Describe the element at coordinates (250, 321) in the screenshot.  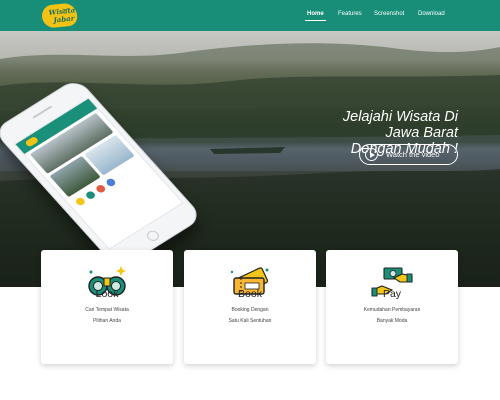
I see `feature-desc-line2: Satu Kali Sentuhan` at that location.